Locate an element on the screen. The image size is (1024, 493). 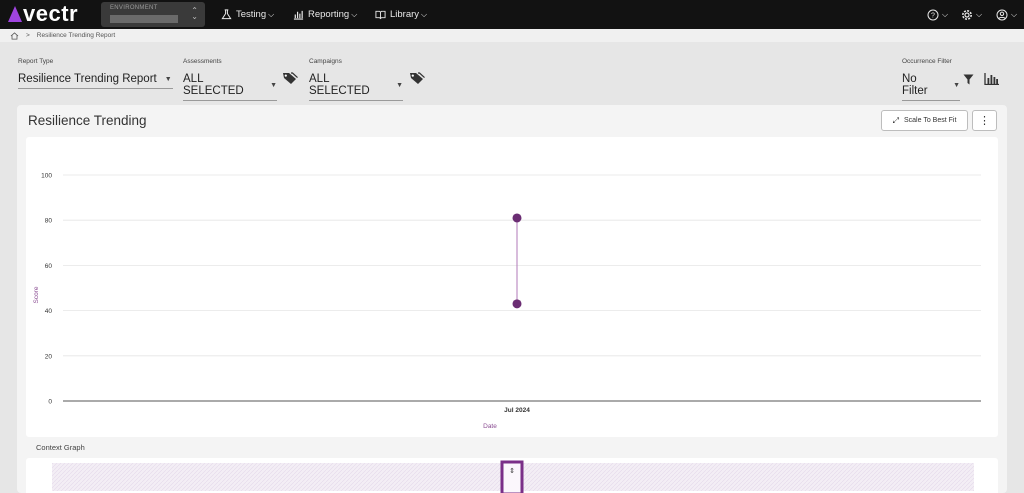
x-axis-label: Date is located at coordinates (490, 426).